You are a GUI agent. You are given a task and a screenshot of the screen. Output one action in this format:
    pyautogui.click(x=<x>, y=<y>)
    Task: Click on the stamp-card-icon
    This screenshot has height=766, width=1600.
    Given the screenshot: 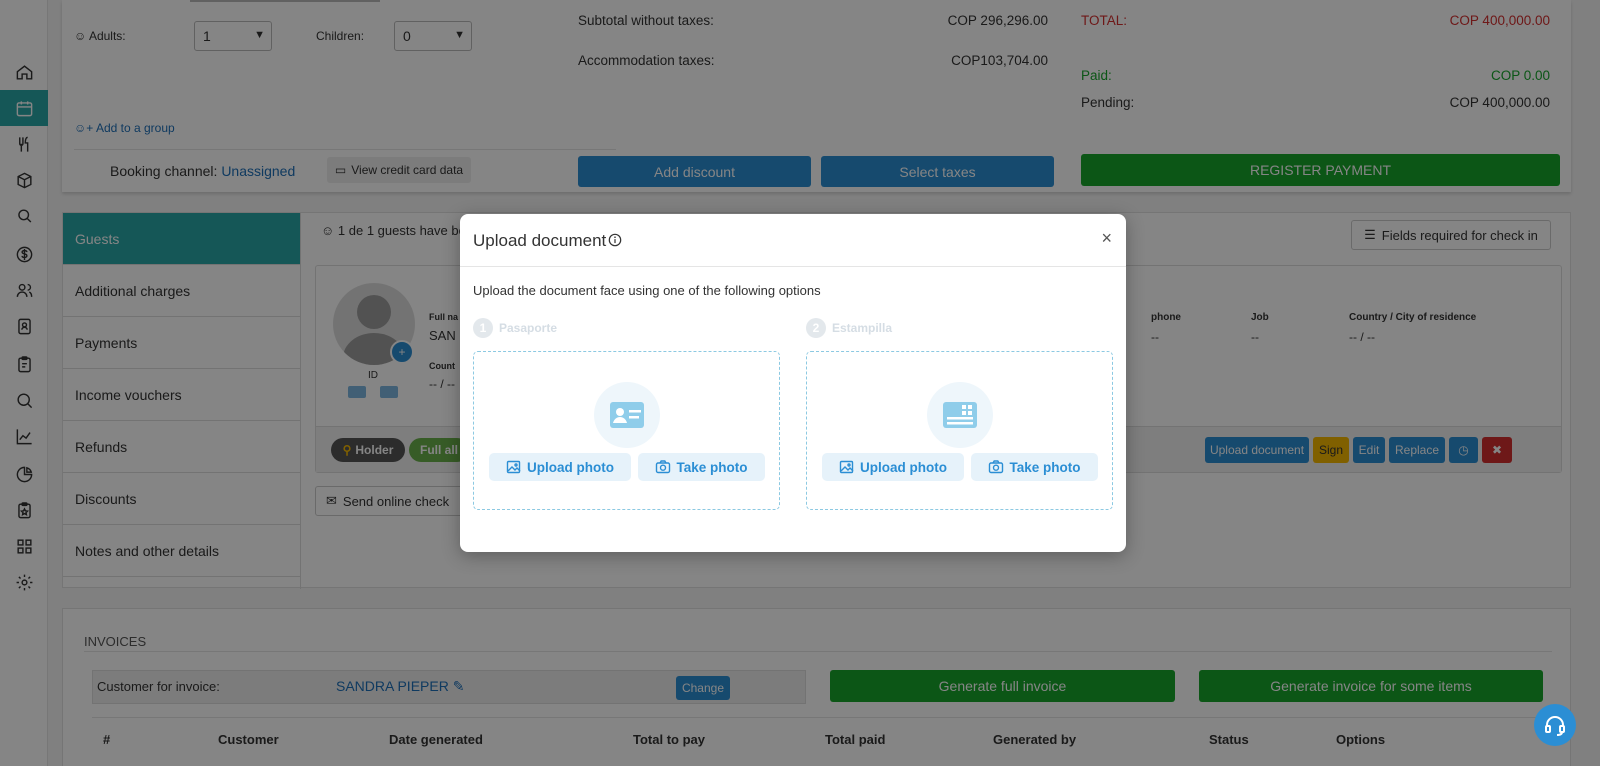 What is the action you would take?
    pyautogui.click(x=960, y=415)
    